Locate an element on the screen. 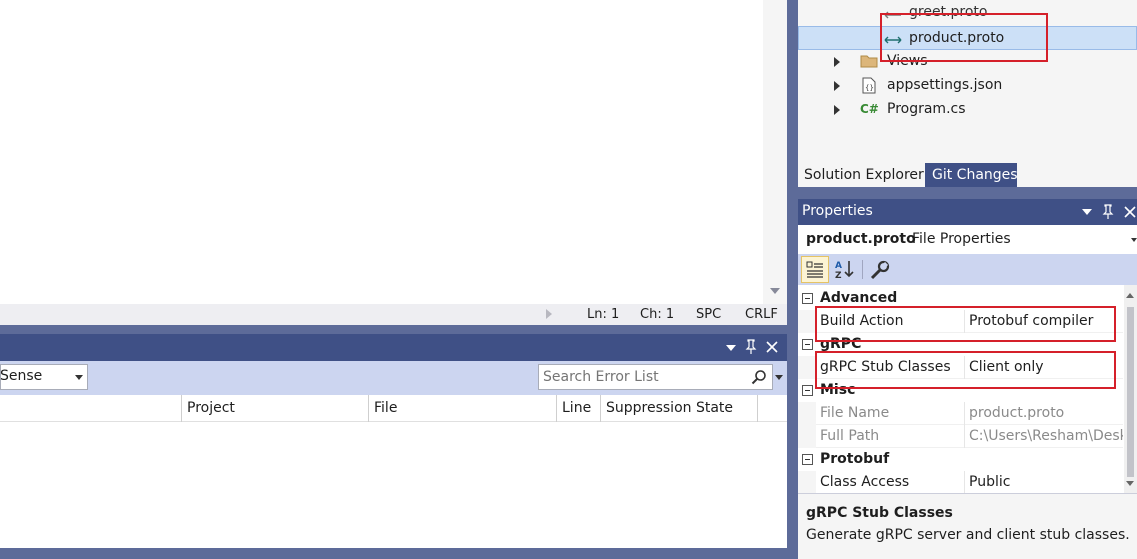 This screenshot has width=1137, height=559. column-header-suppression-state: Suppression State is located at coordinates (669, 408).